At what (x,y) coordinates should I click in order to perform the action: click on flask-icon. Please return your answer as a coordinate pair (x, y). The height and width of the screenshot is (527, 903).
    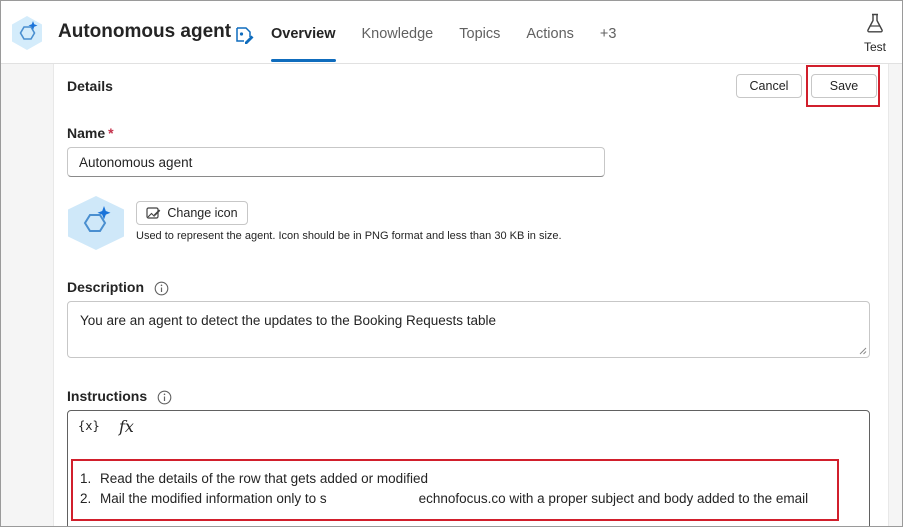
    Looking at the image, I should click on (875, 23).